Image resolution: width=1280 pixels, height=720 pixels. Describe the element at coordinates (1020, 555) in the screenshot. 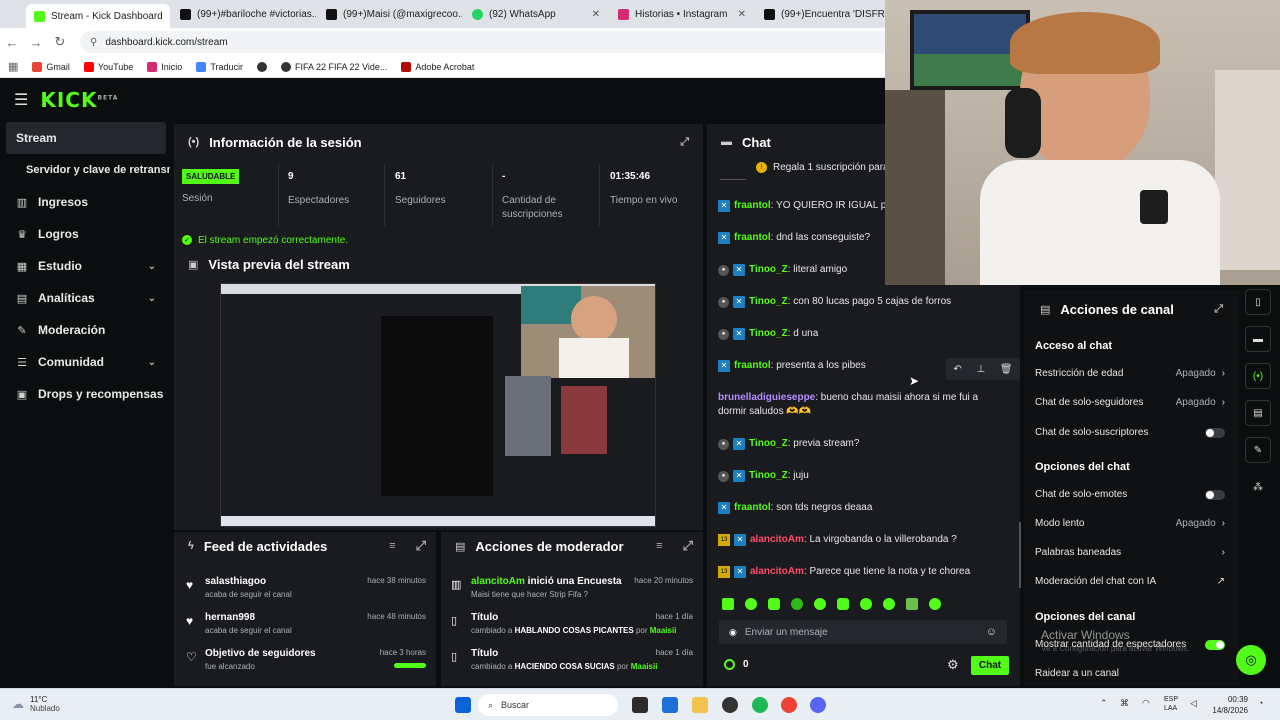

I see `chat-scrollbar` at that location.